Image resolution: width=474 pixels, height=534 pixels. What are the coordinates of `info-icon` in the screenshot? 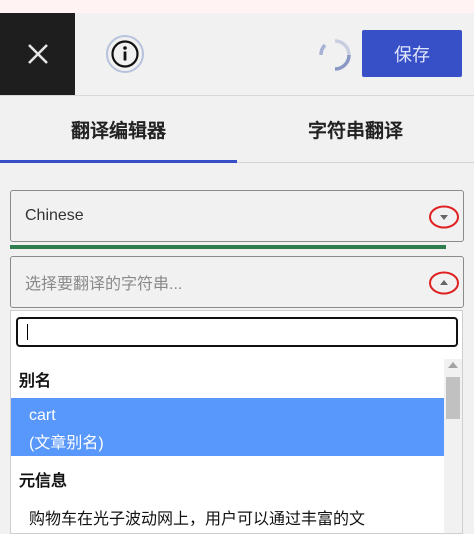 It's located at (125, 54).